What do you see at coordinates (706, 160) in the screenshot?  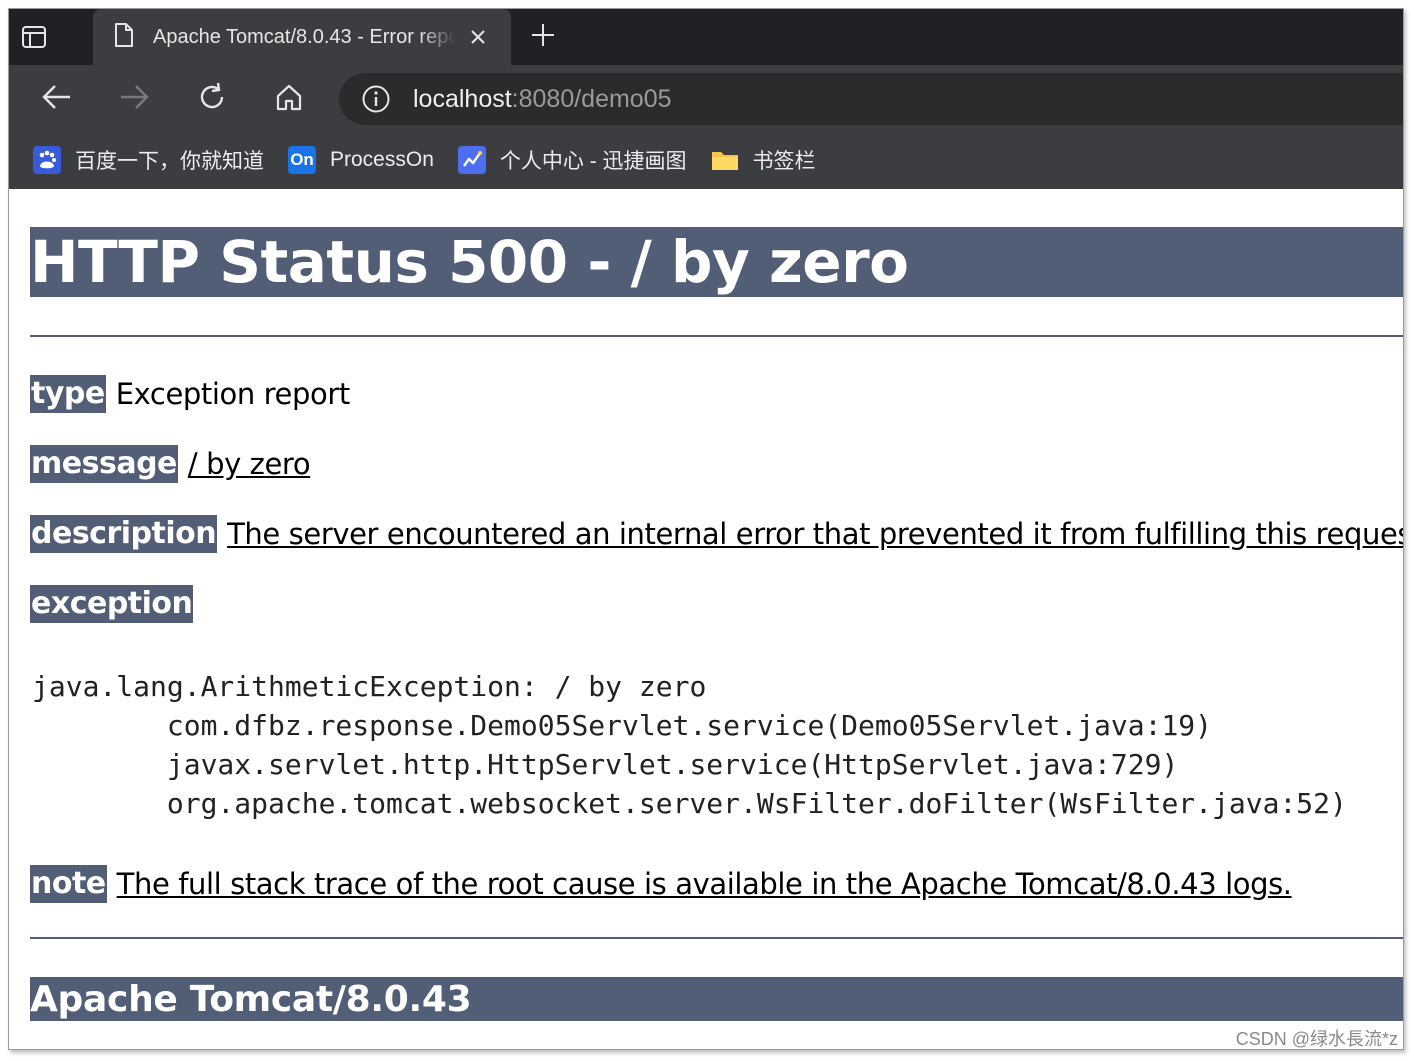 I see `bookmarks-bar: 百度一下，你就知道 On ProcessOn 个人中心 - 迅捷画图 书签栏` at bounding box center [706, 160].